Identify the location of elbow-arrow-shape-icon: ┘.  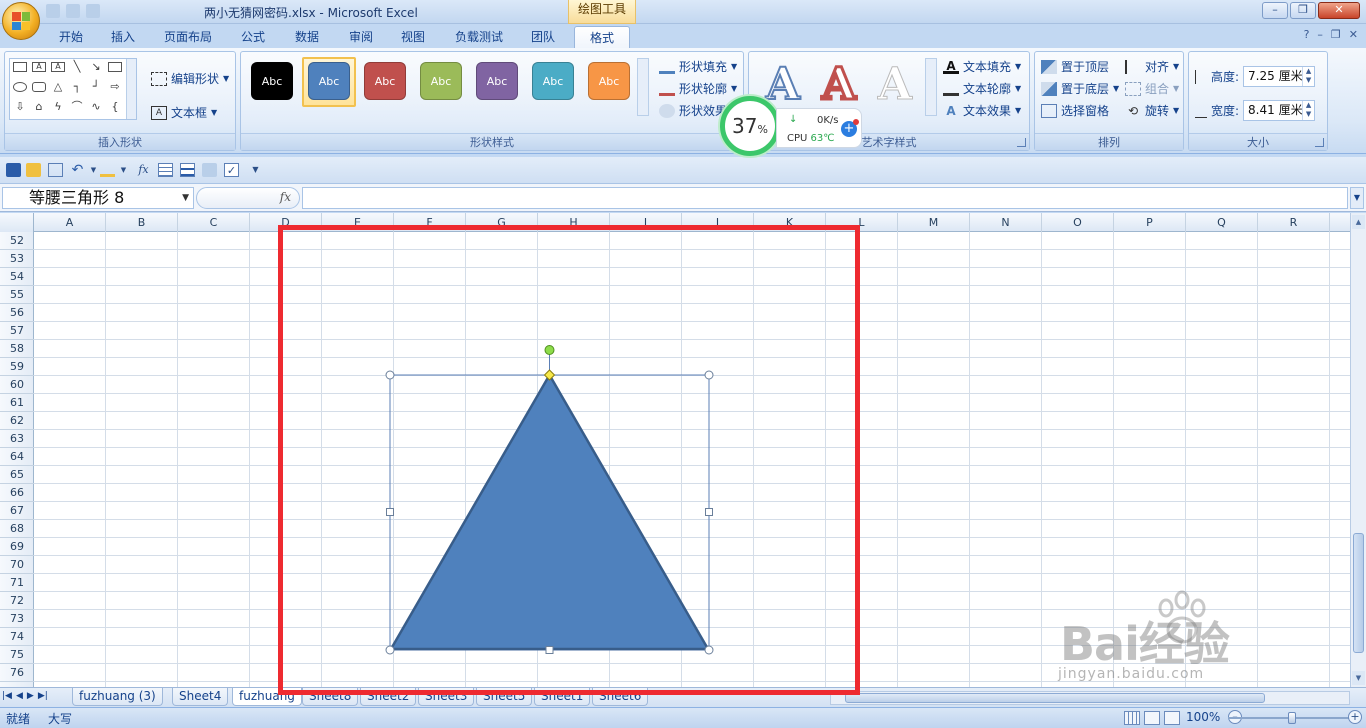
(96, 87).